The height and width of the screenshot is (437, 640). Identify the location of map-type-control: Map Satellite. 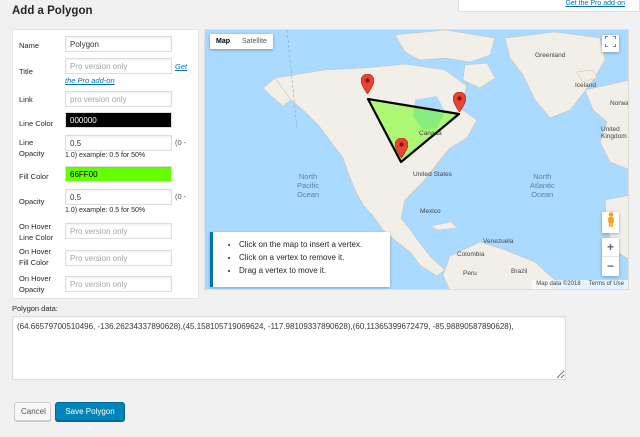
(241, 41).